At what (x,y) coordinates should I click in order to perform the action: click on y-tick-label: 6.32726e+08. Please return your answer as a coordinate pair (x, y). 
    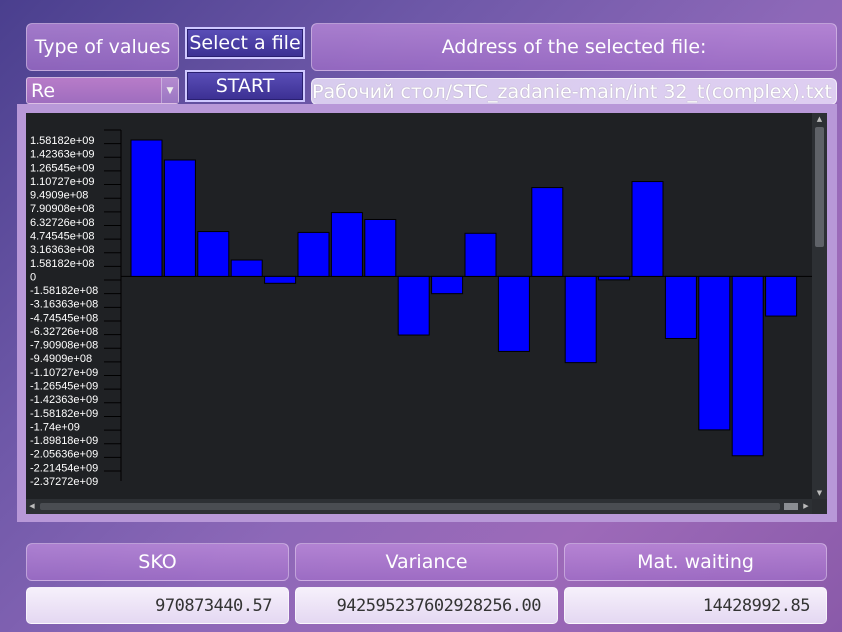
    Looking at the image, I should click on (62, 223).